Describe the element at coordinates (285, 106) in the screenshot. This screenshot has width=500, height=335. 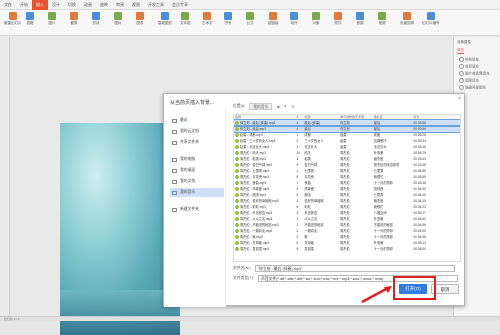
I see `up-folder-icon: ▲` at that location.